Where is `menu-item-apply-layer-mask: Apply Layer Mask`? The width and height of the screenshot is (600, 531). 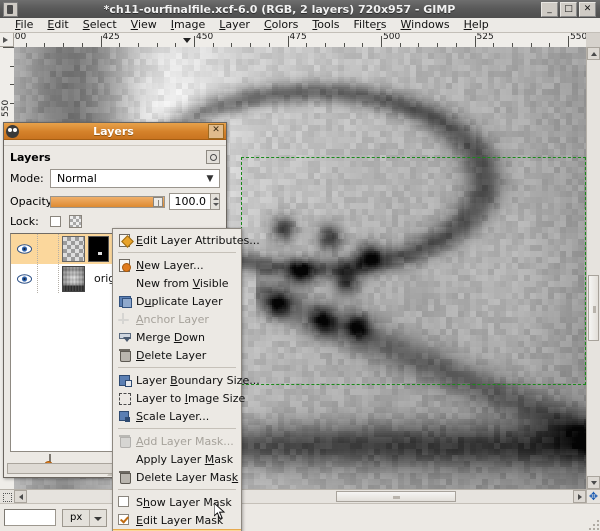 menu-item-apply-layer-mask: Apply Layer Mask is located at coordinates (177, 459).